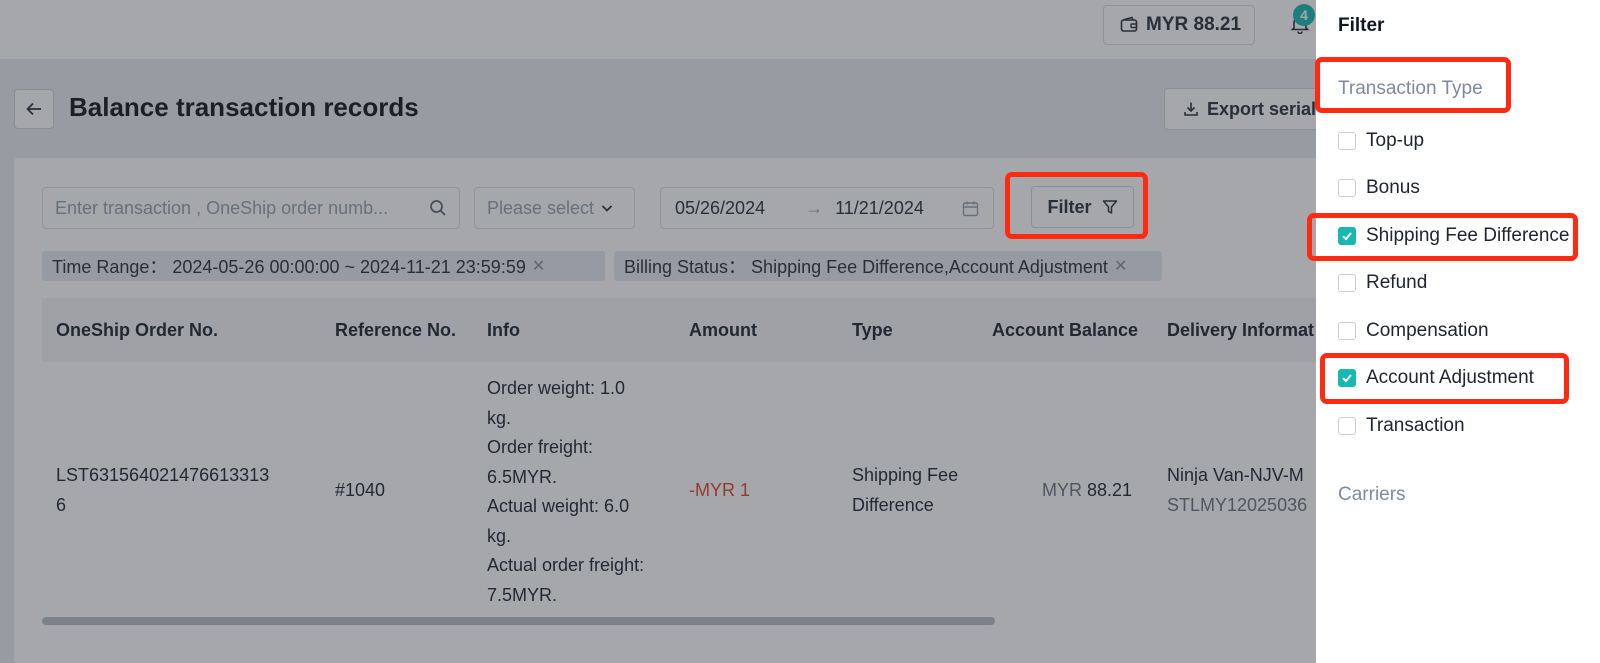 This screenshot has width=1600, height=663. What do you see at coordinates (1436, 378) in the screenshot?
I see `option-account-adjustment: Account Adjustment` at bounding box center [1436, 378].